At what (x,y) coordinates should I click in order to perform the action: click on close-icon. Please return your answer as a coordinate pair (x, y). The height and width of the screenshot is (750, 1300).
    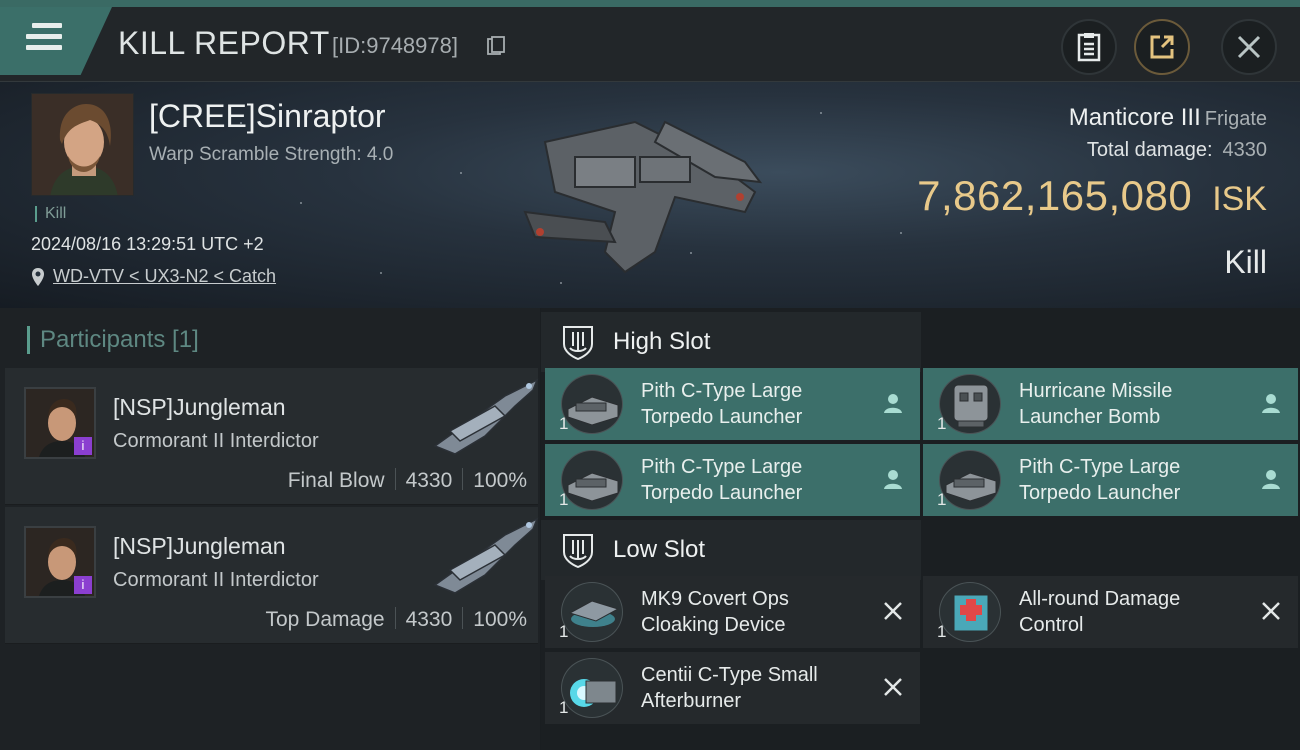
    Looking at the image, I should click on (1249, 47).